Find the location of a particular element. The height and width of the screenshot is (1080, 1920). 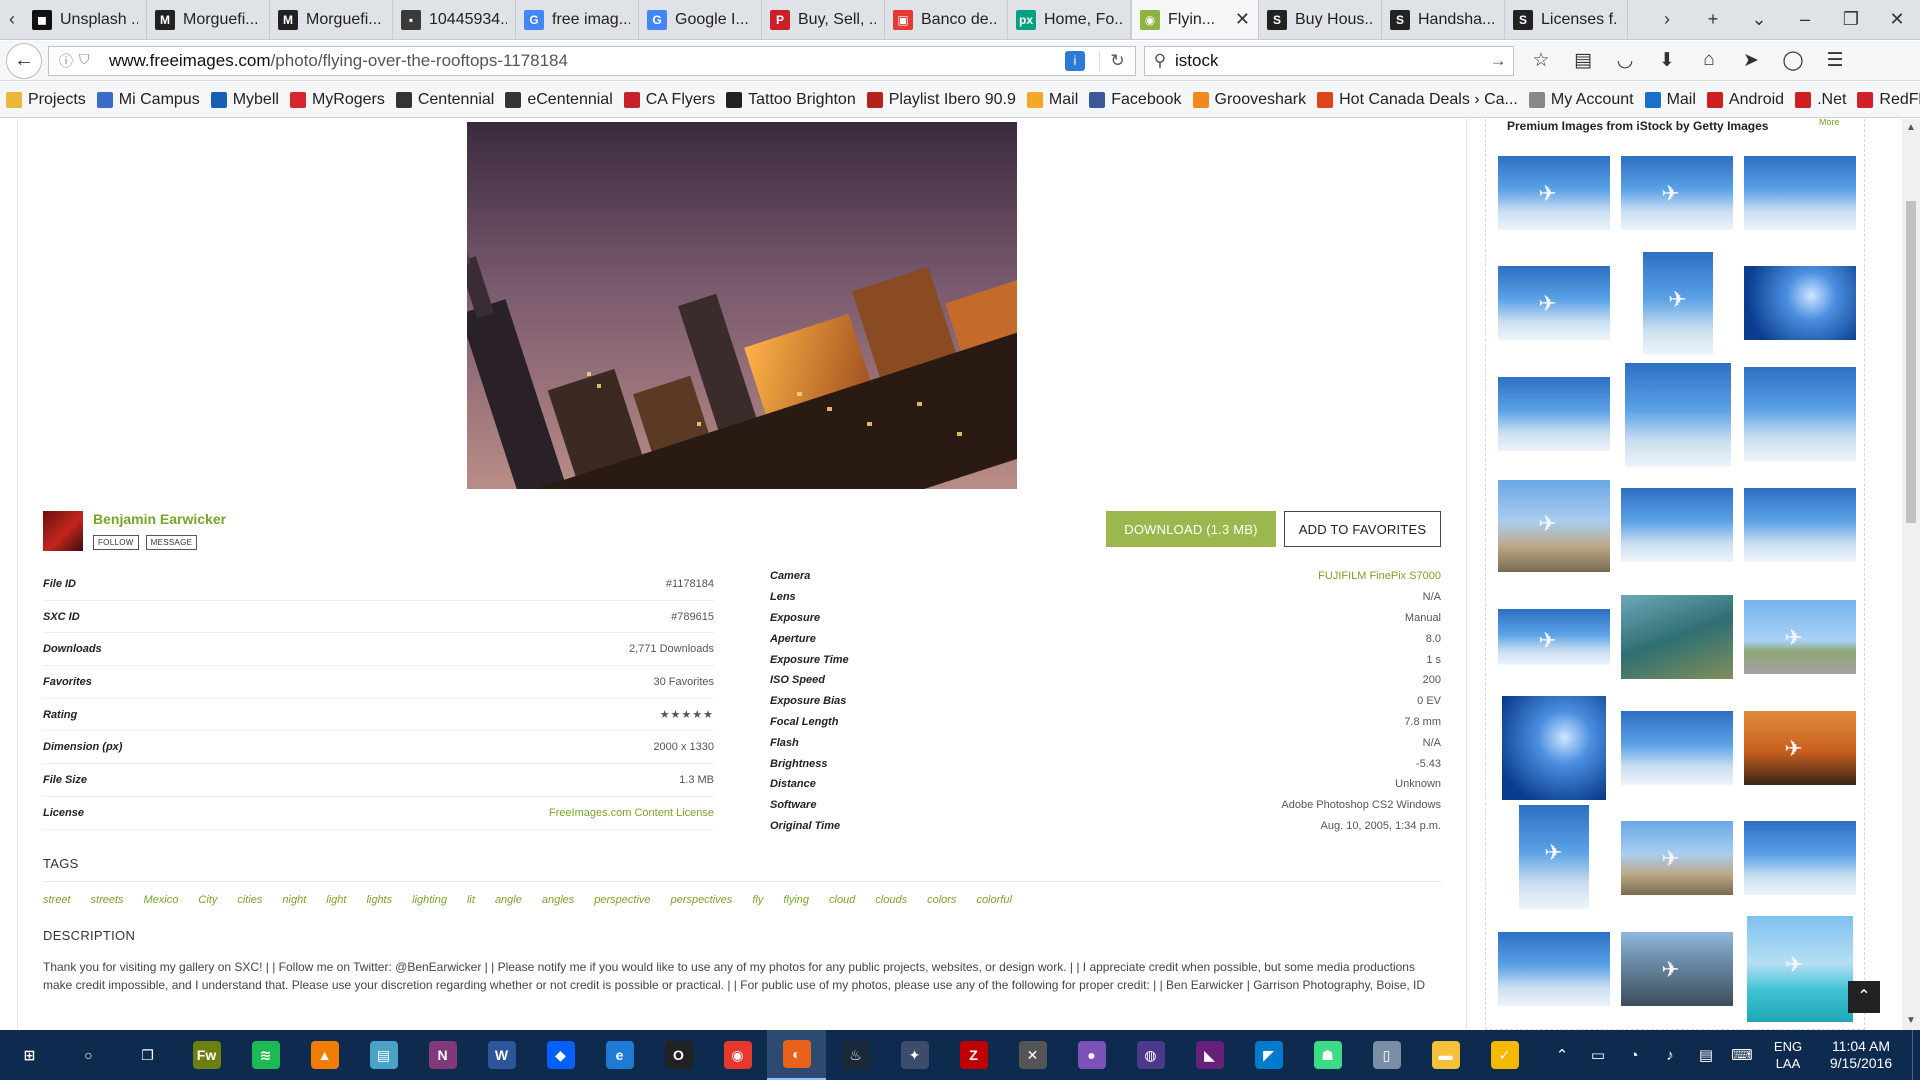

add-to-favorites-button: ADD TO FAVORITES is located at coordinates (1362, 529).